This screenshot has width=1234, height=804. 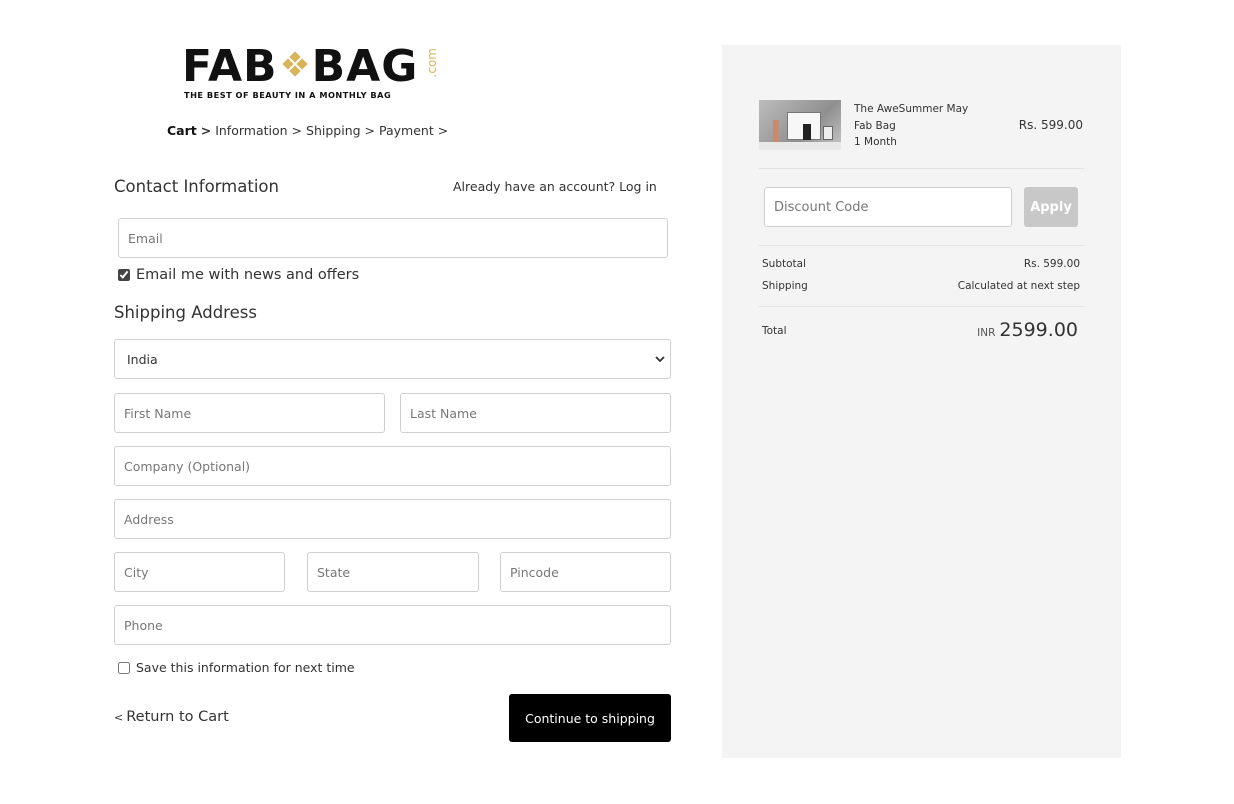 I want to click on logo-diamonds-icon, so click(x=295, y=64).